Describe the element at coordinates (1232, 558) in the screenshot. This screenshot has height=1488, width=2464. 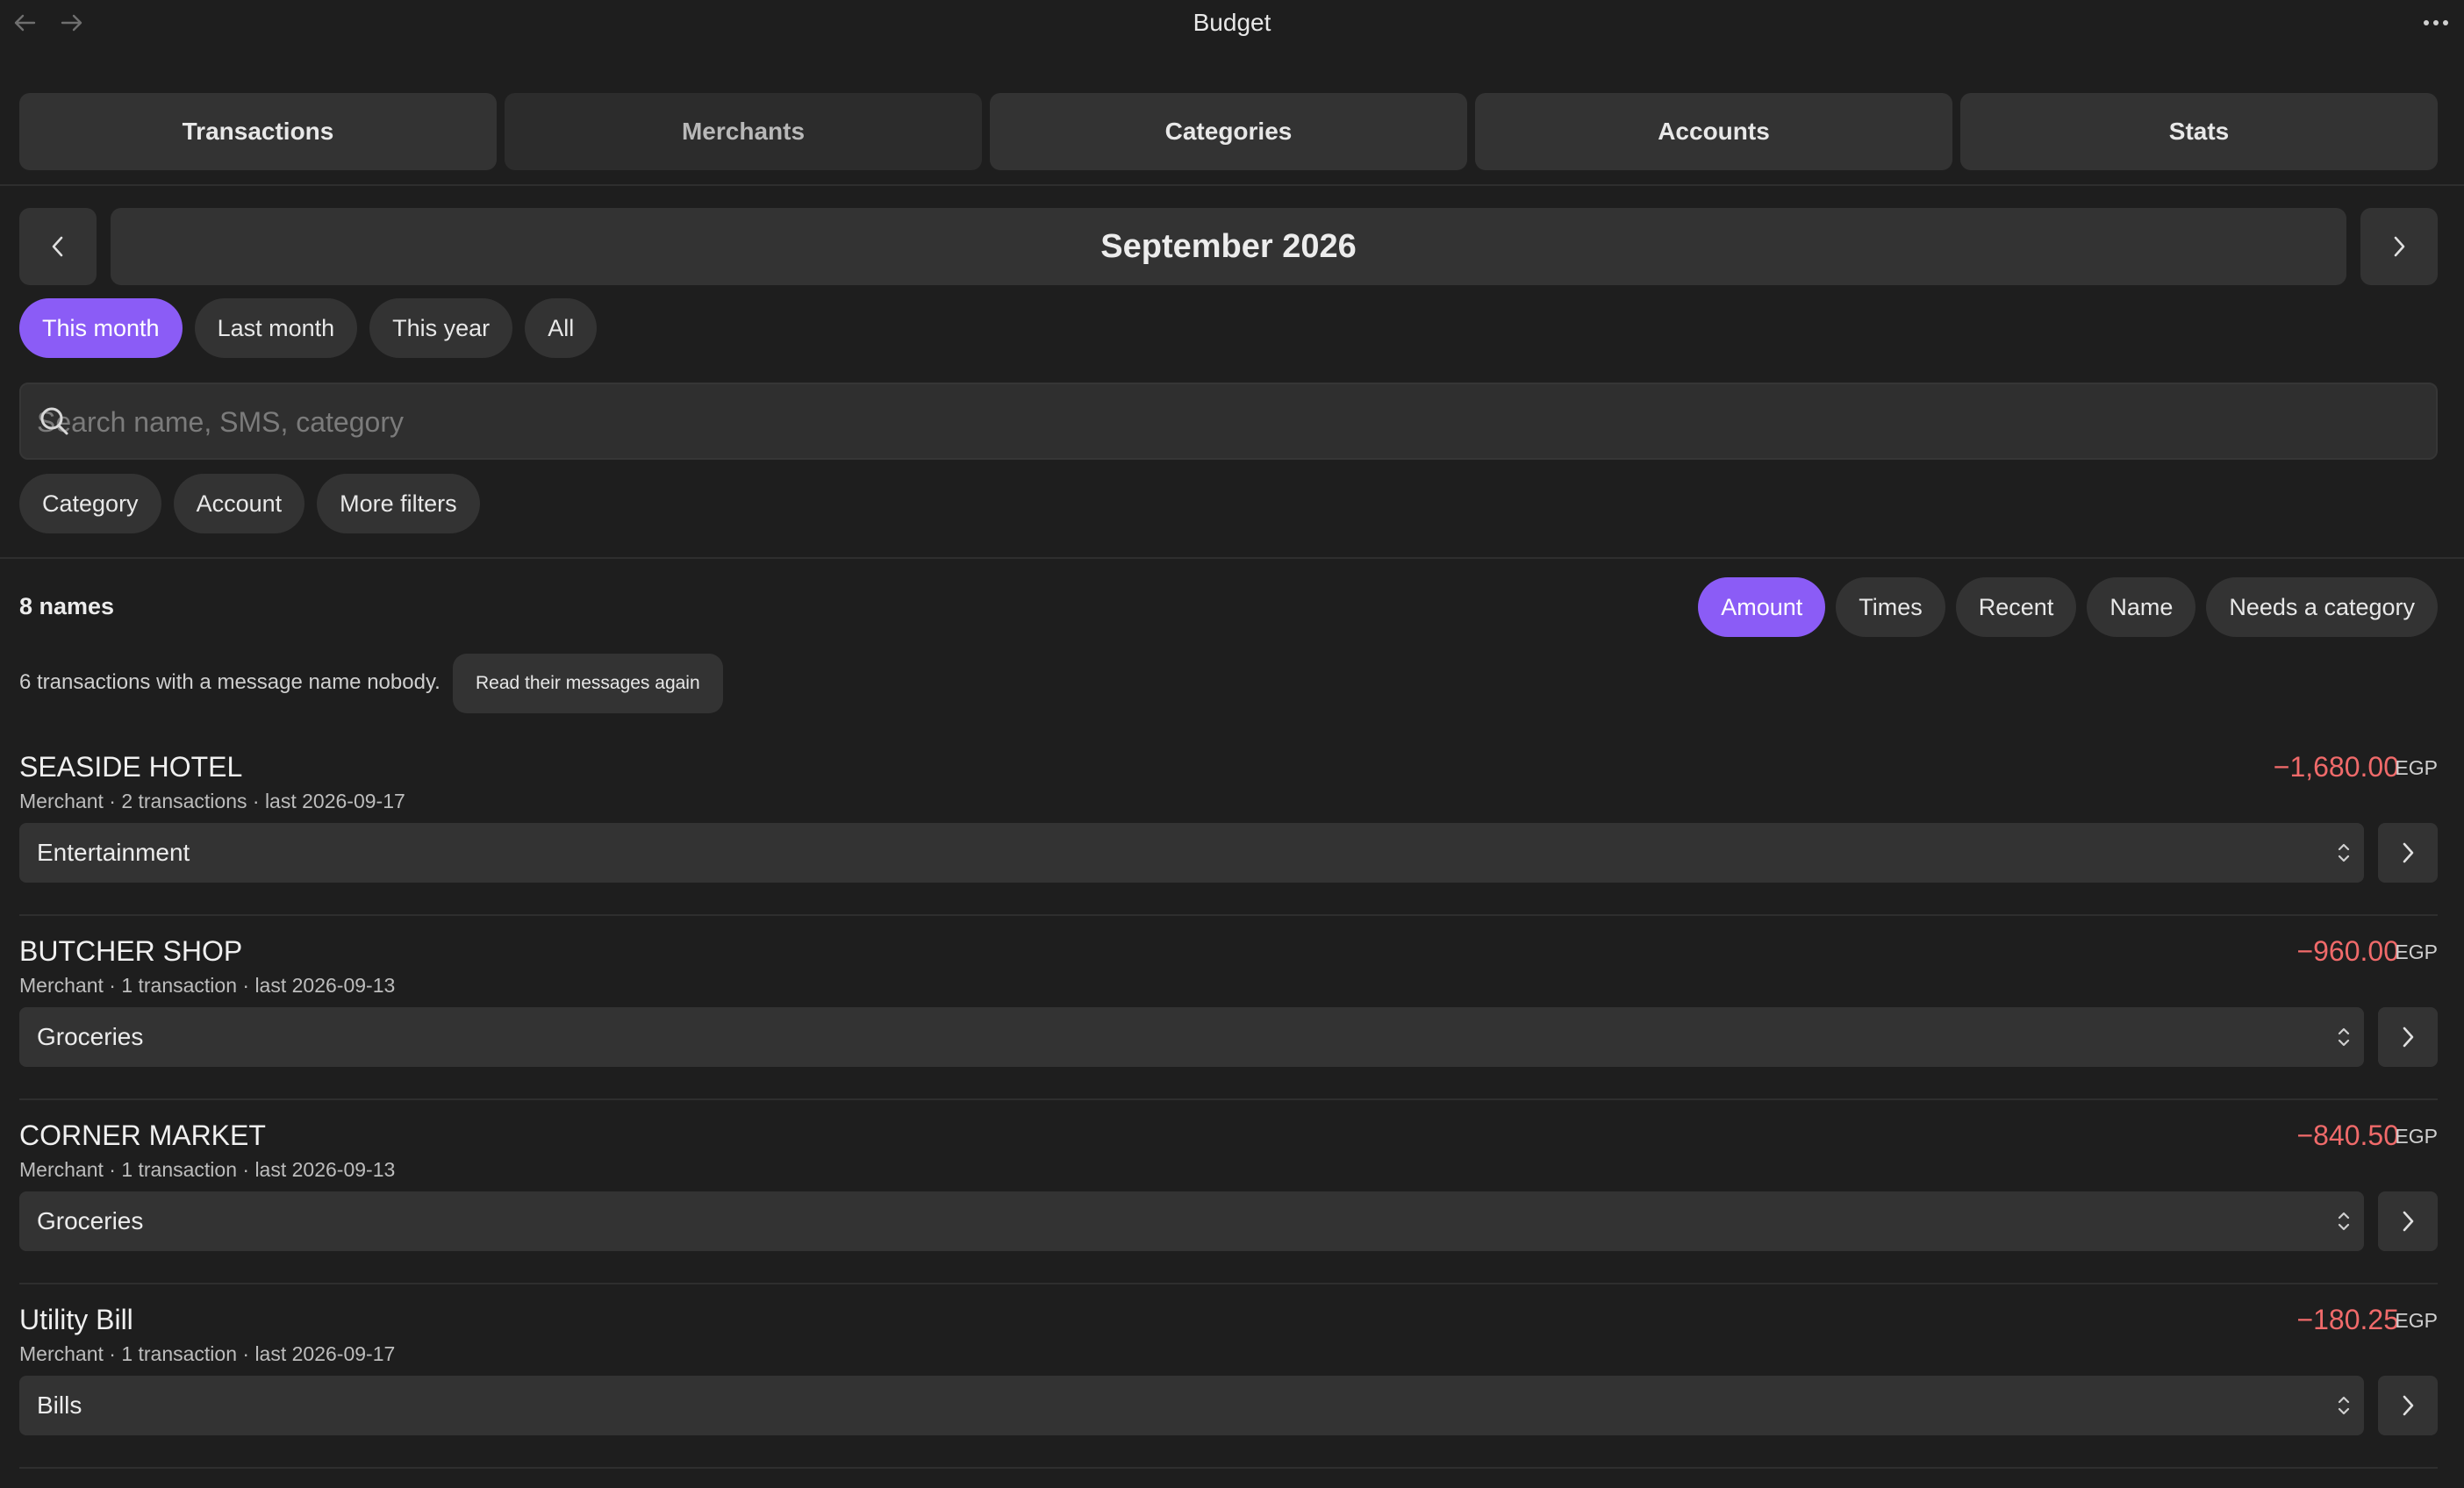
I see `filters-divider` at that location.